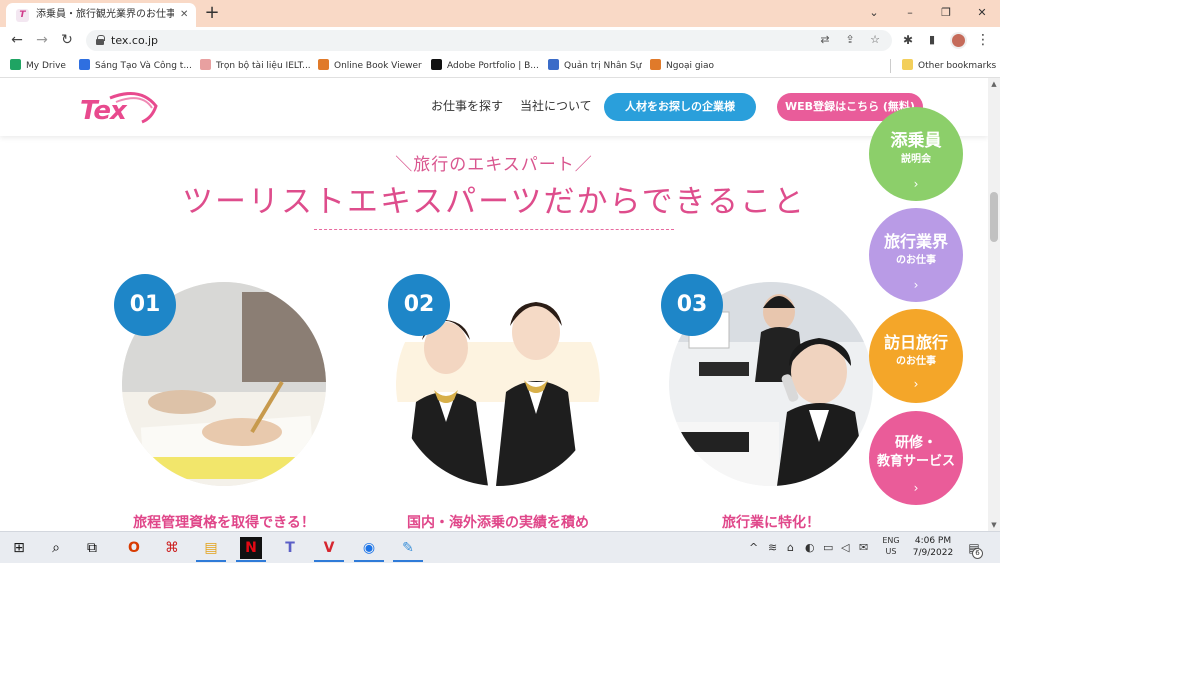  Describe the element at coordinates (915, 342) in the screenshot. I see `side-menu-main-label: 訪日旅行` at that location.